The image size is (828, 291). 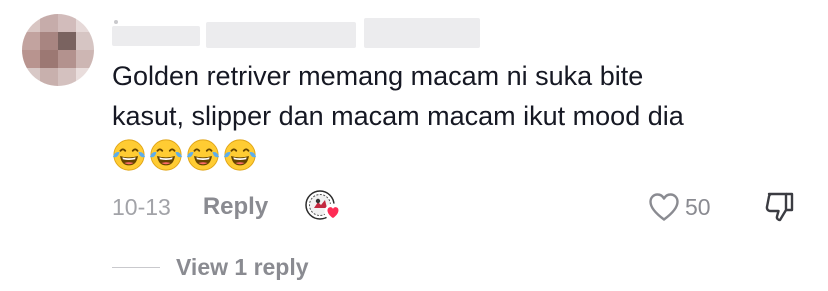 What do you see at coordinates (664, 207) in the screenshot?
I see `heart-outline-icon` at bounding box center [664, 207].